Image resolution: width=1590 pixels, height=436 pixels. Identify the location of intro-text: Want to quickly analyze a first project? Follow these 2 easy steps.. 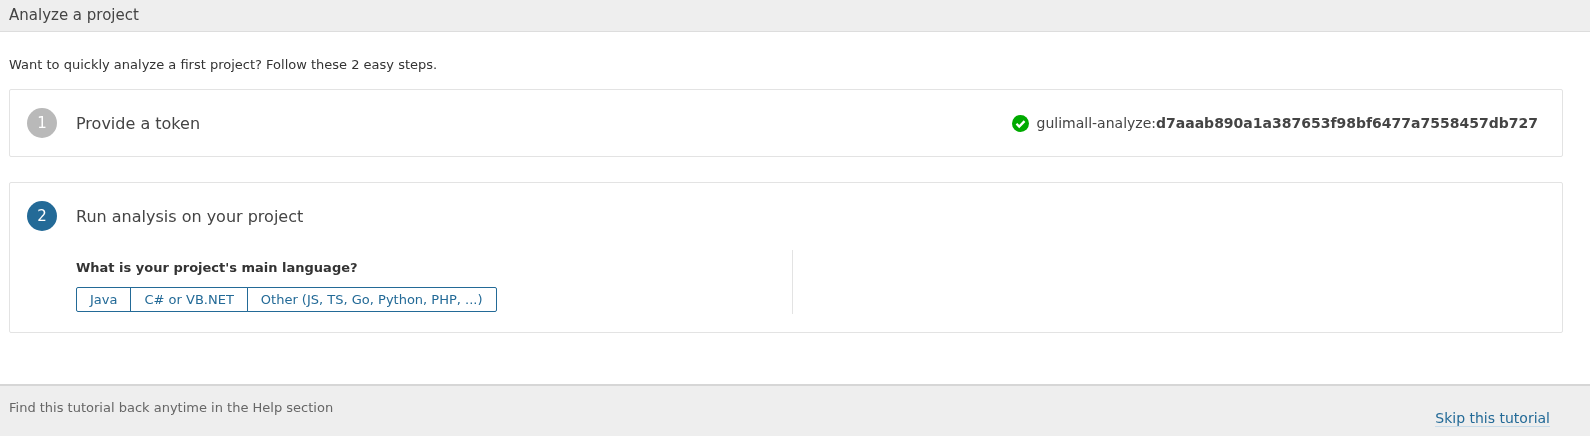
(224, 64).